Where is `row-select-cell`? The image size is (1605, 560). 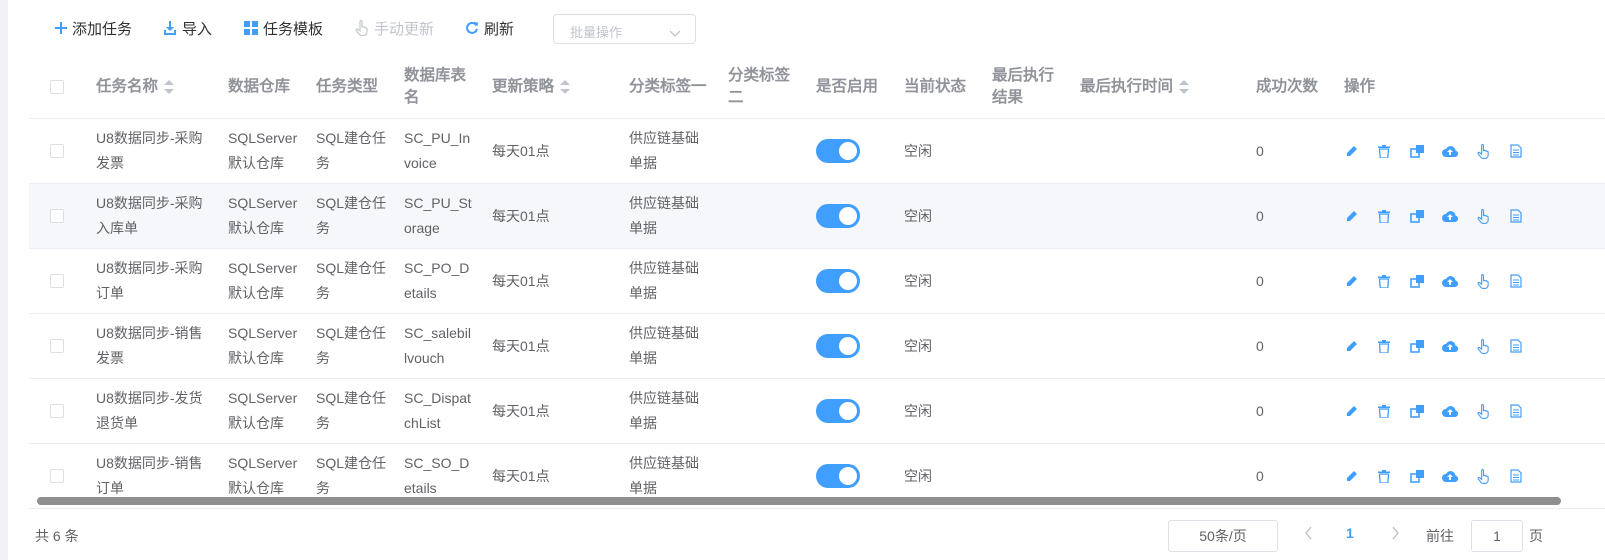 row-select-cell is located at coordinates (57, 216).